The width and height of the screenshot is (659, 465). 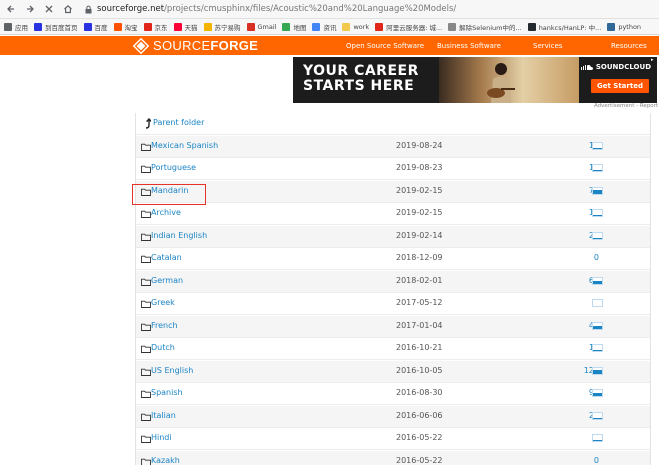 What do you see at coordinates (548, 45) in the screenshot?
I see `nav-services: Services` at bounding box center [548, 45].